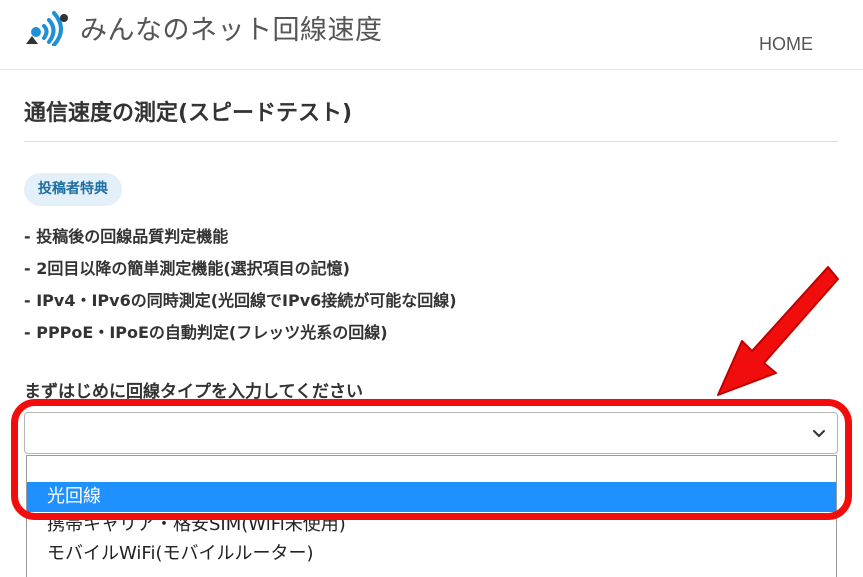  I want to click on chevron-down-icon, so click(819, 433).